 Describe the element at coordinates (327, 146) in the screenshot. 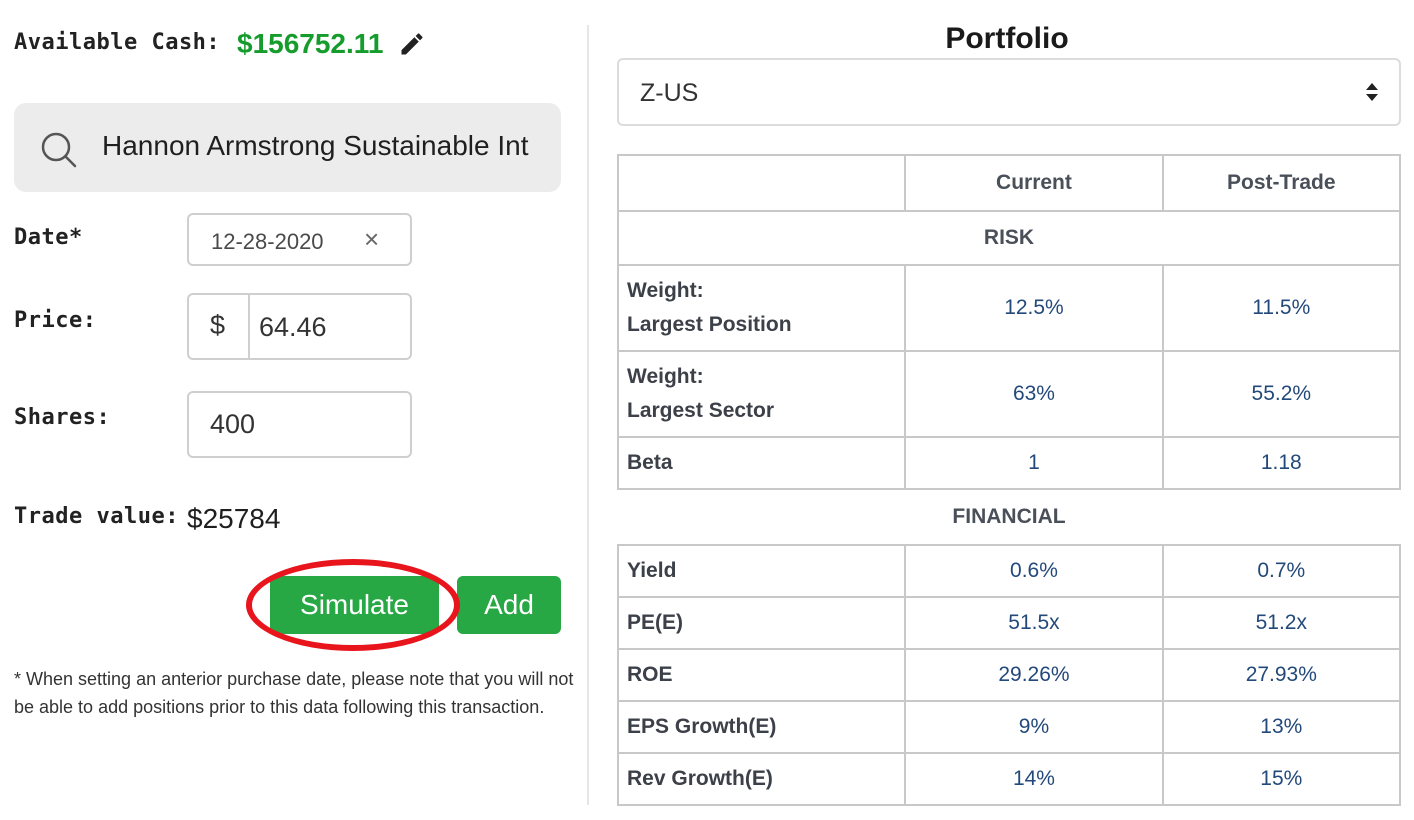

I see `search-input: Hannon Armstrong Sustainable Int` at that location.